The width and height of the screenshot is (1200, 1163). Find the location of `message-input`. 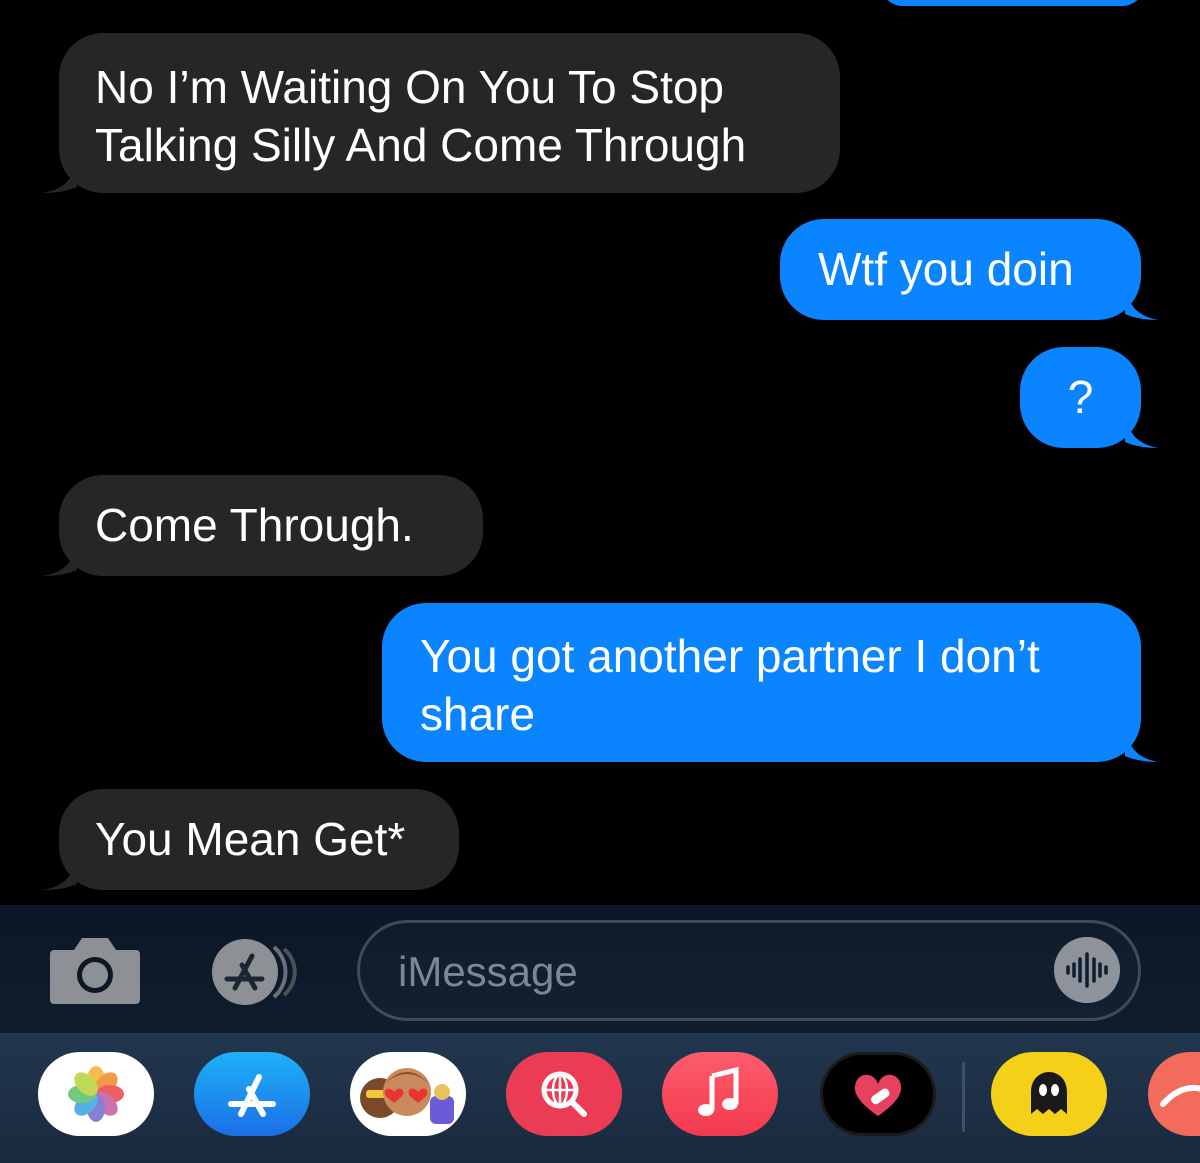

message-input is located at coordinates (698, 972).